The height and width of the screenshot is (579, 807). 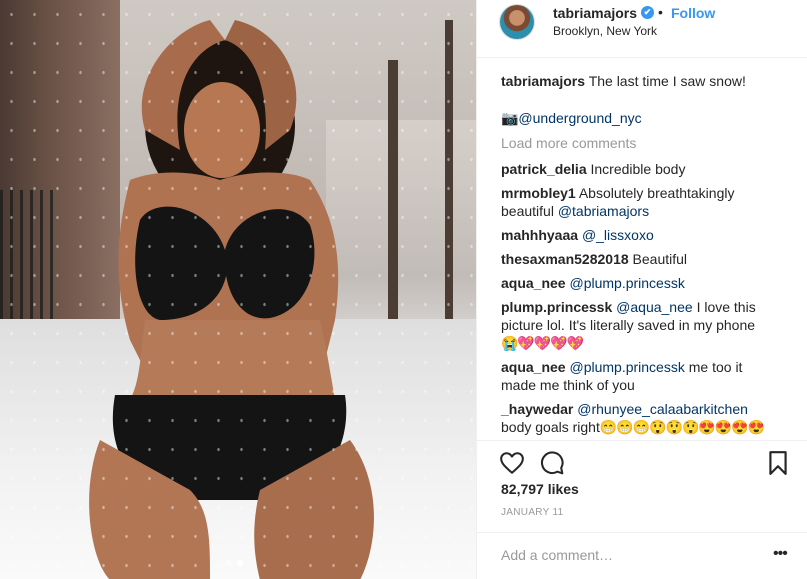 I want to click on comment-text: body goals right, so click(x=550, y=427).